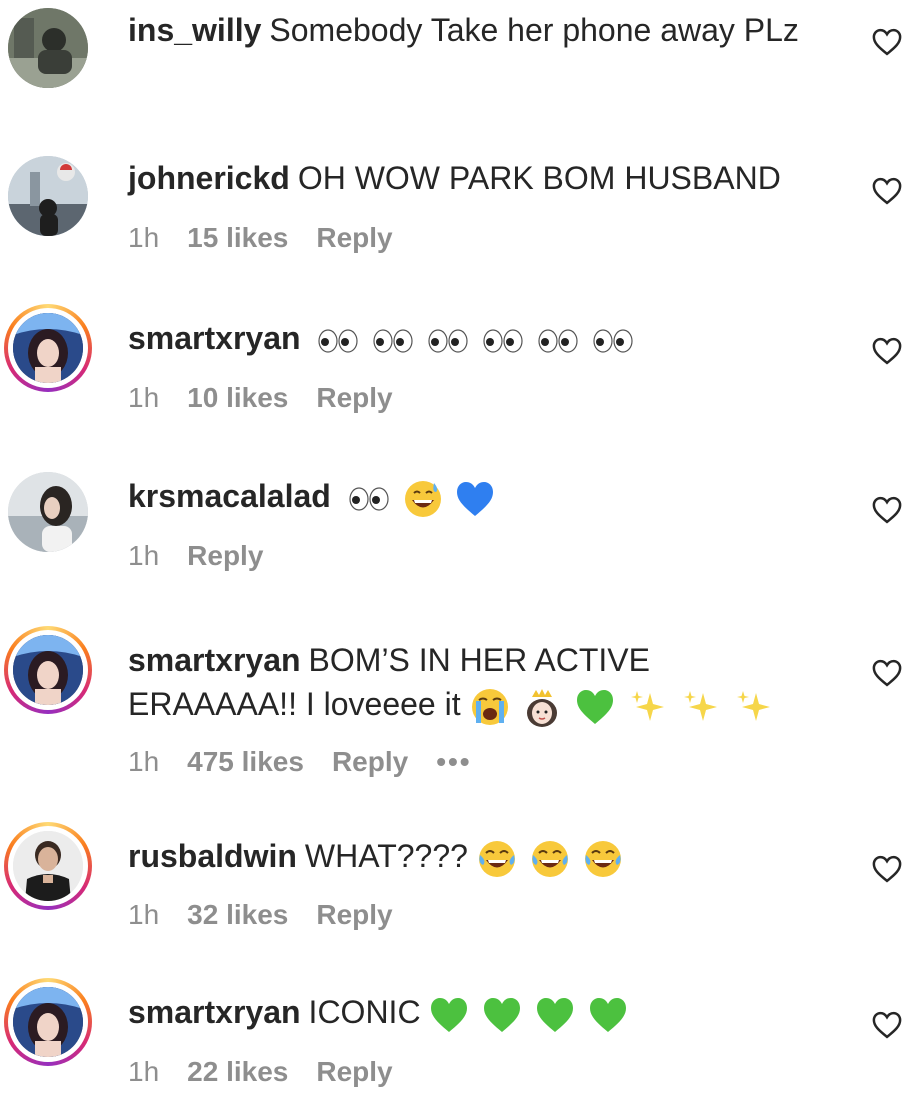  What do you see at coordinates (245, 761) in the screenshot?
I see `comment-likes: 475 likes` at bounding box center [245, 761].